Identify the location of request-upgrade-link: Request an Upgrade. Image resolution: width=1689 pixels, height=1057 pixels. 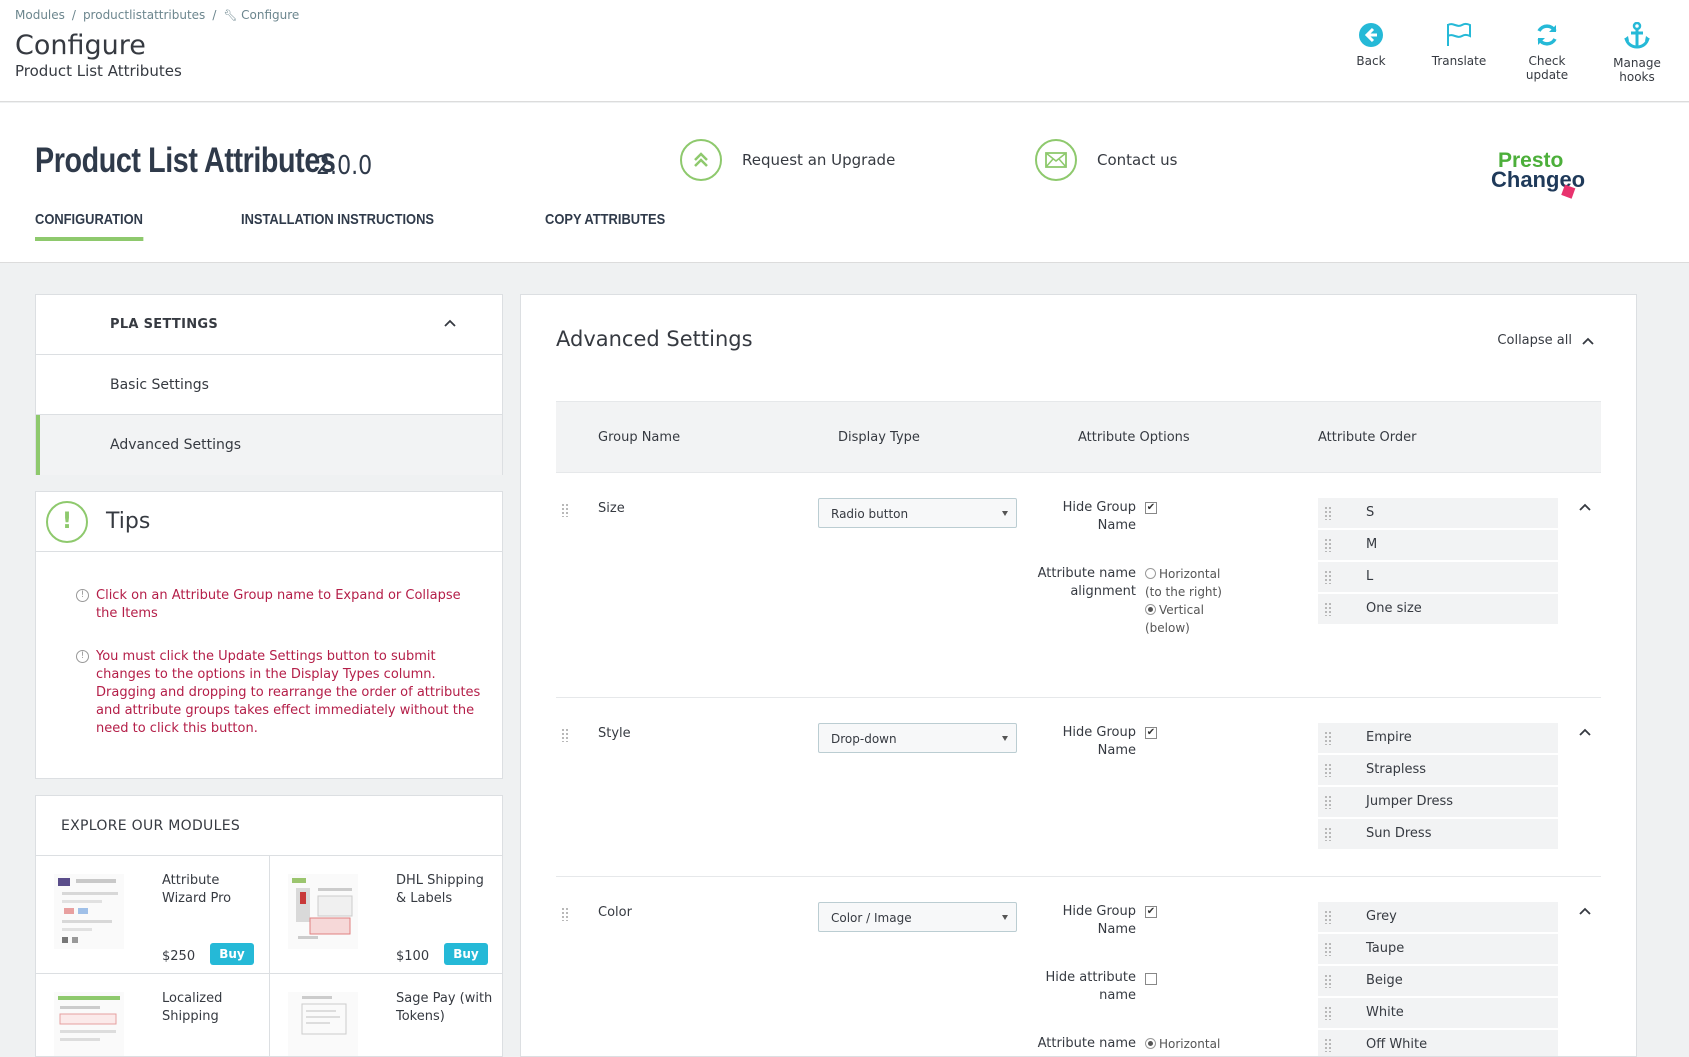
(787, 160).